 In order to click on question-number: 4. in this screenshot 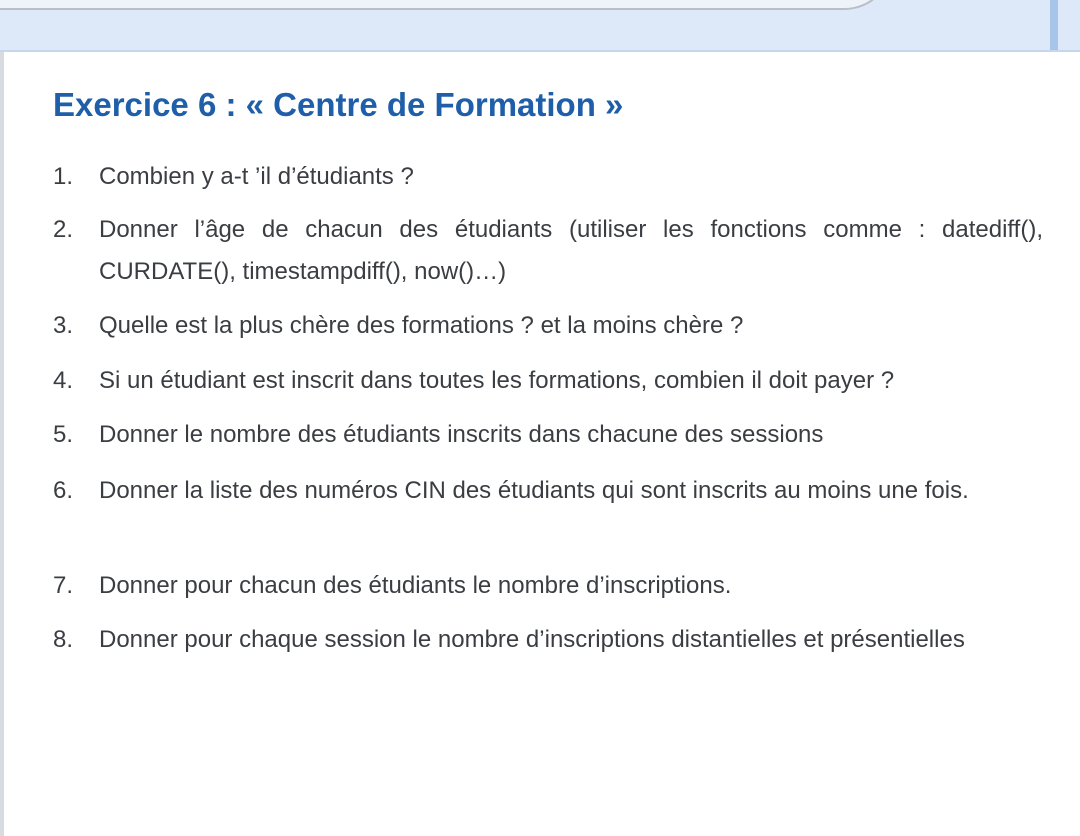, I will do `click(63, 380)`.